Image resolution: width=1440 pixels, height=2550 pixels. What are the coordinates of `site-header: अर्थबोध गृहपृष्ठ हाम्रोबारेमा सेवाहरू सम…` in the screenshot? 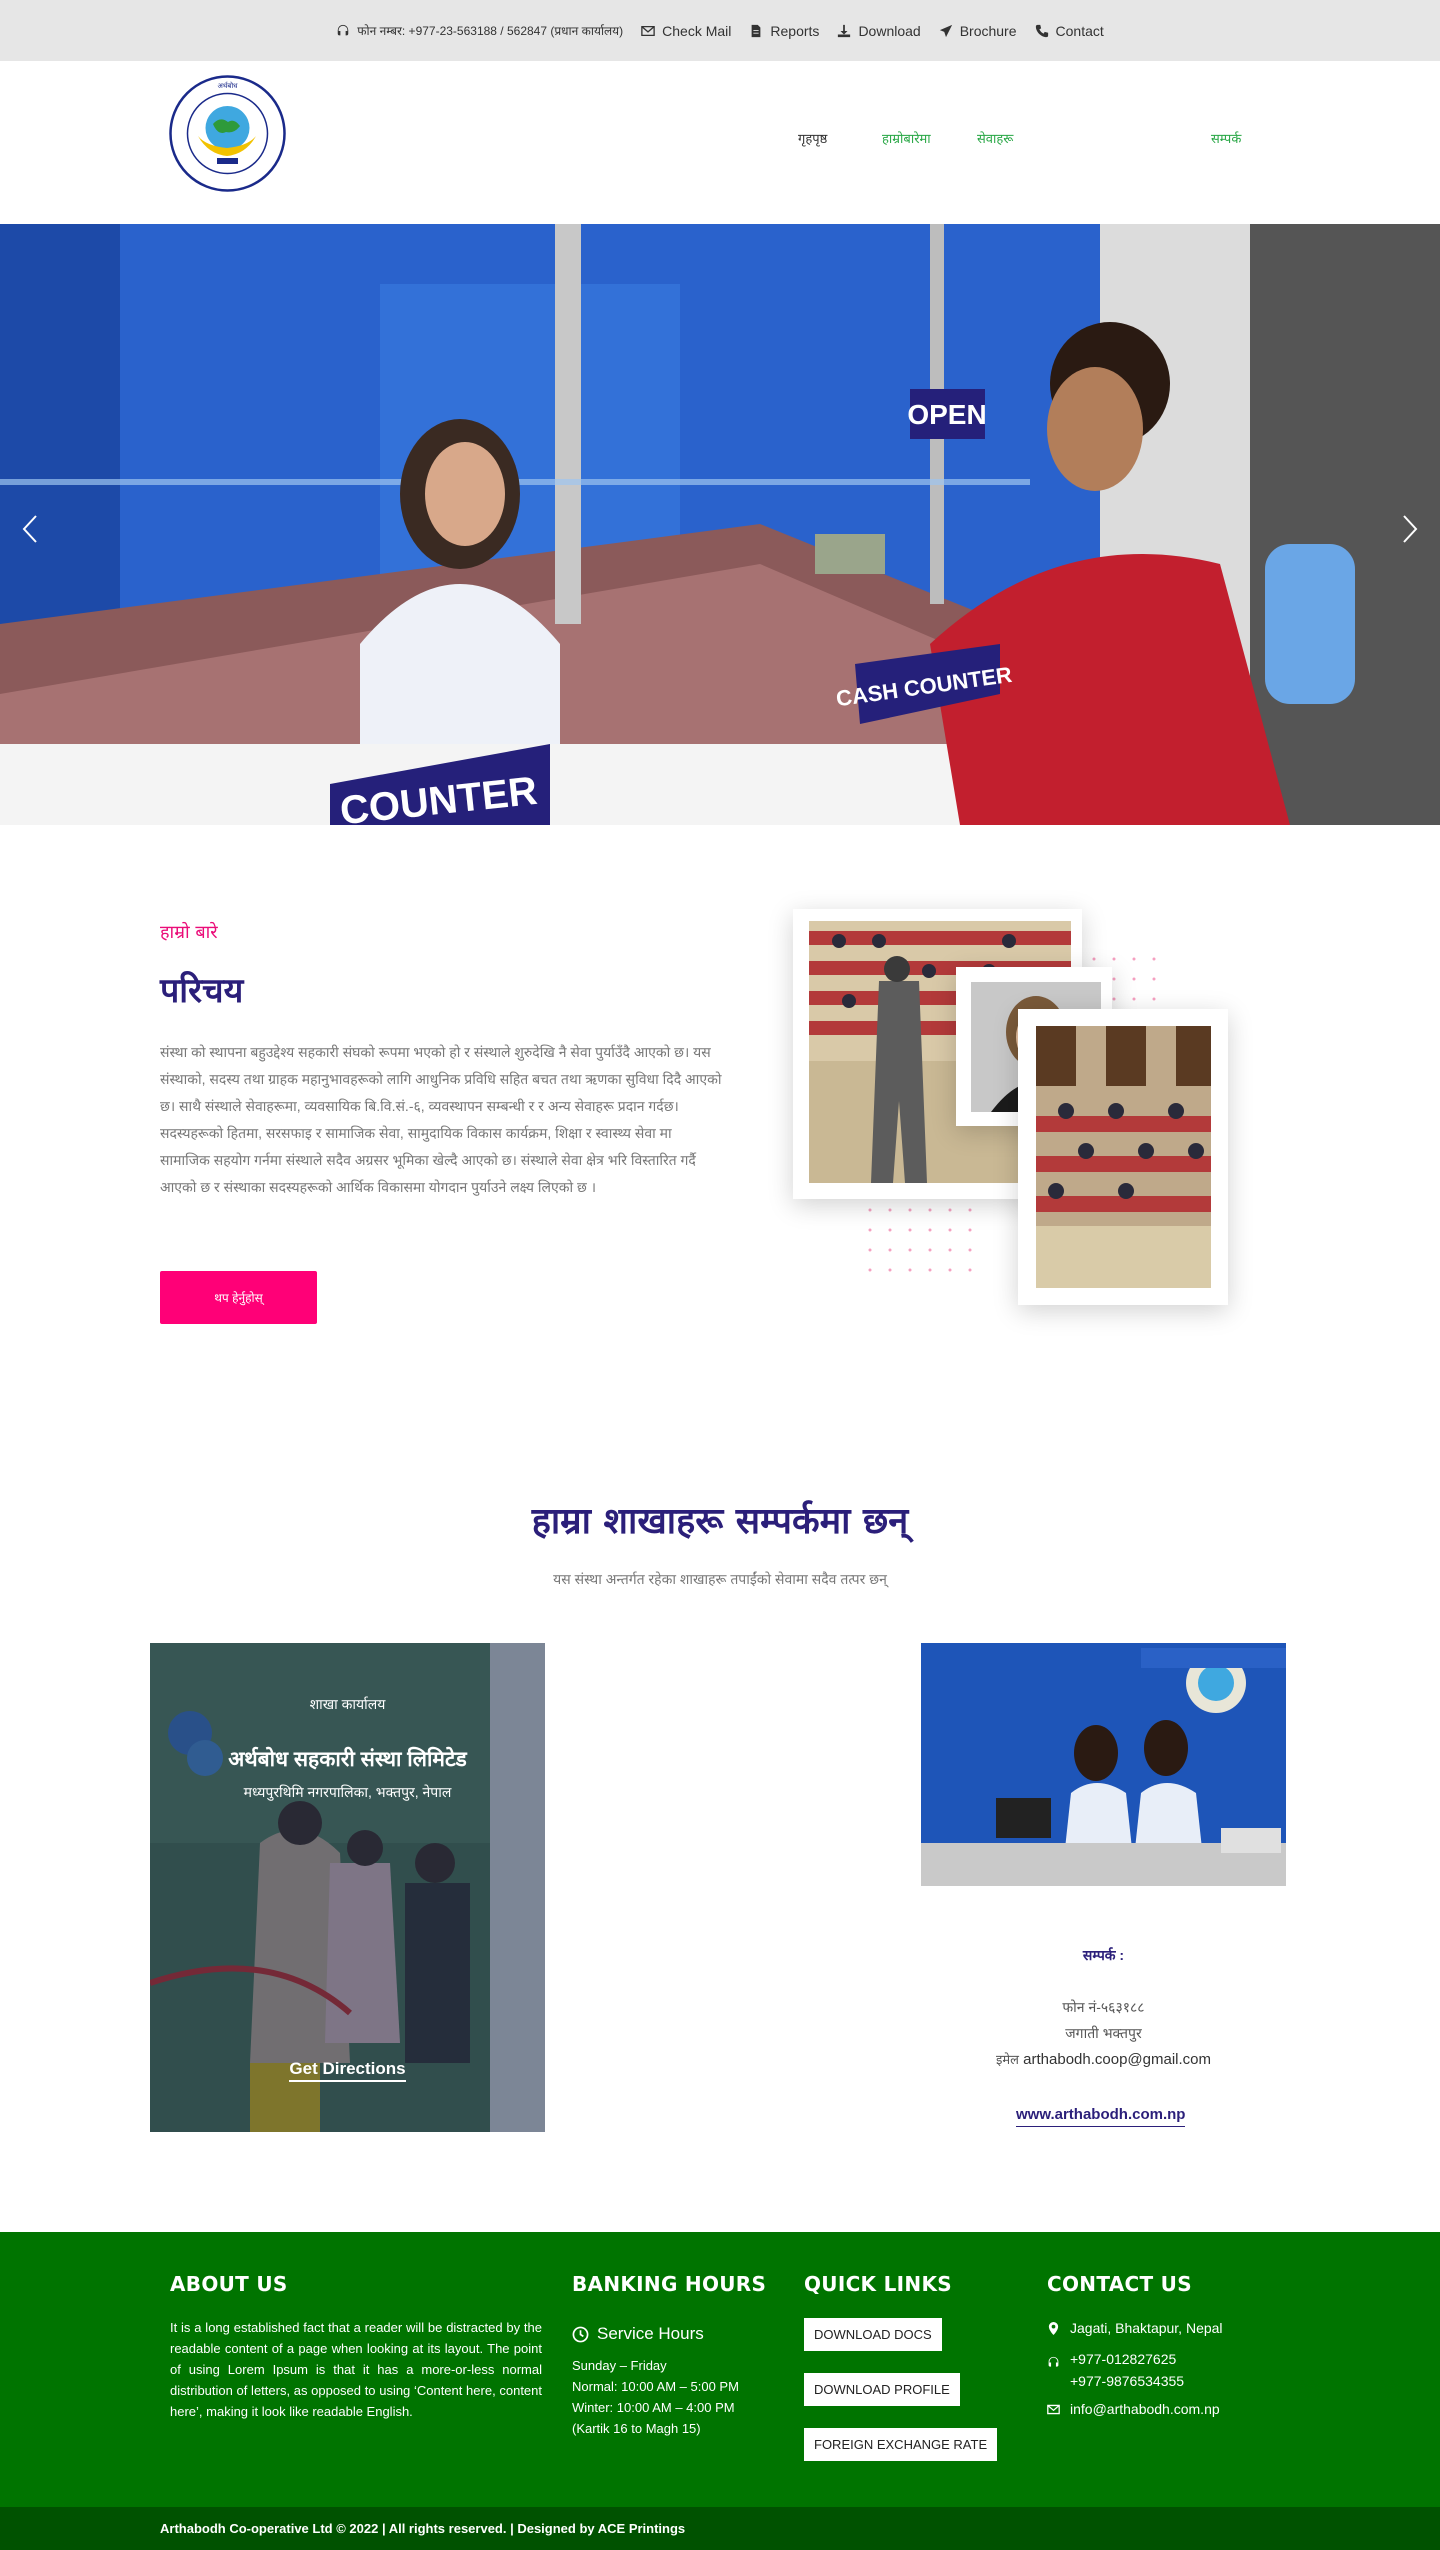 It's located at (720, 142).